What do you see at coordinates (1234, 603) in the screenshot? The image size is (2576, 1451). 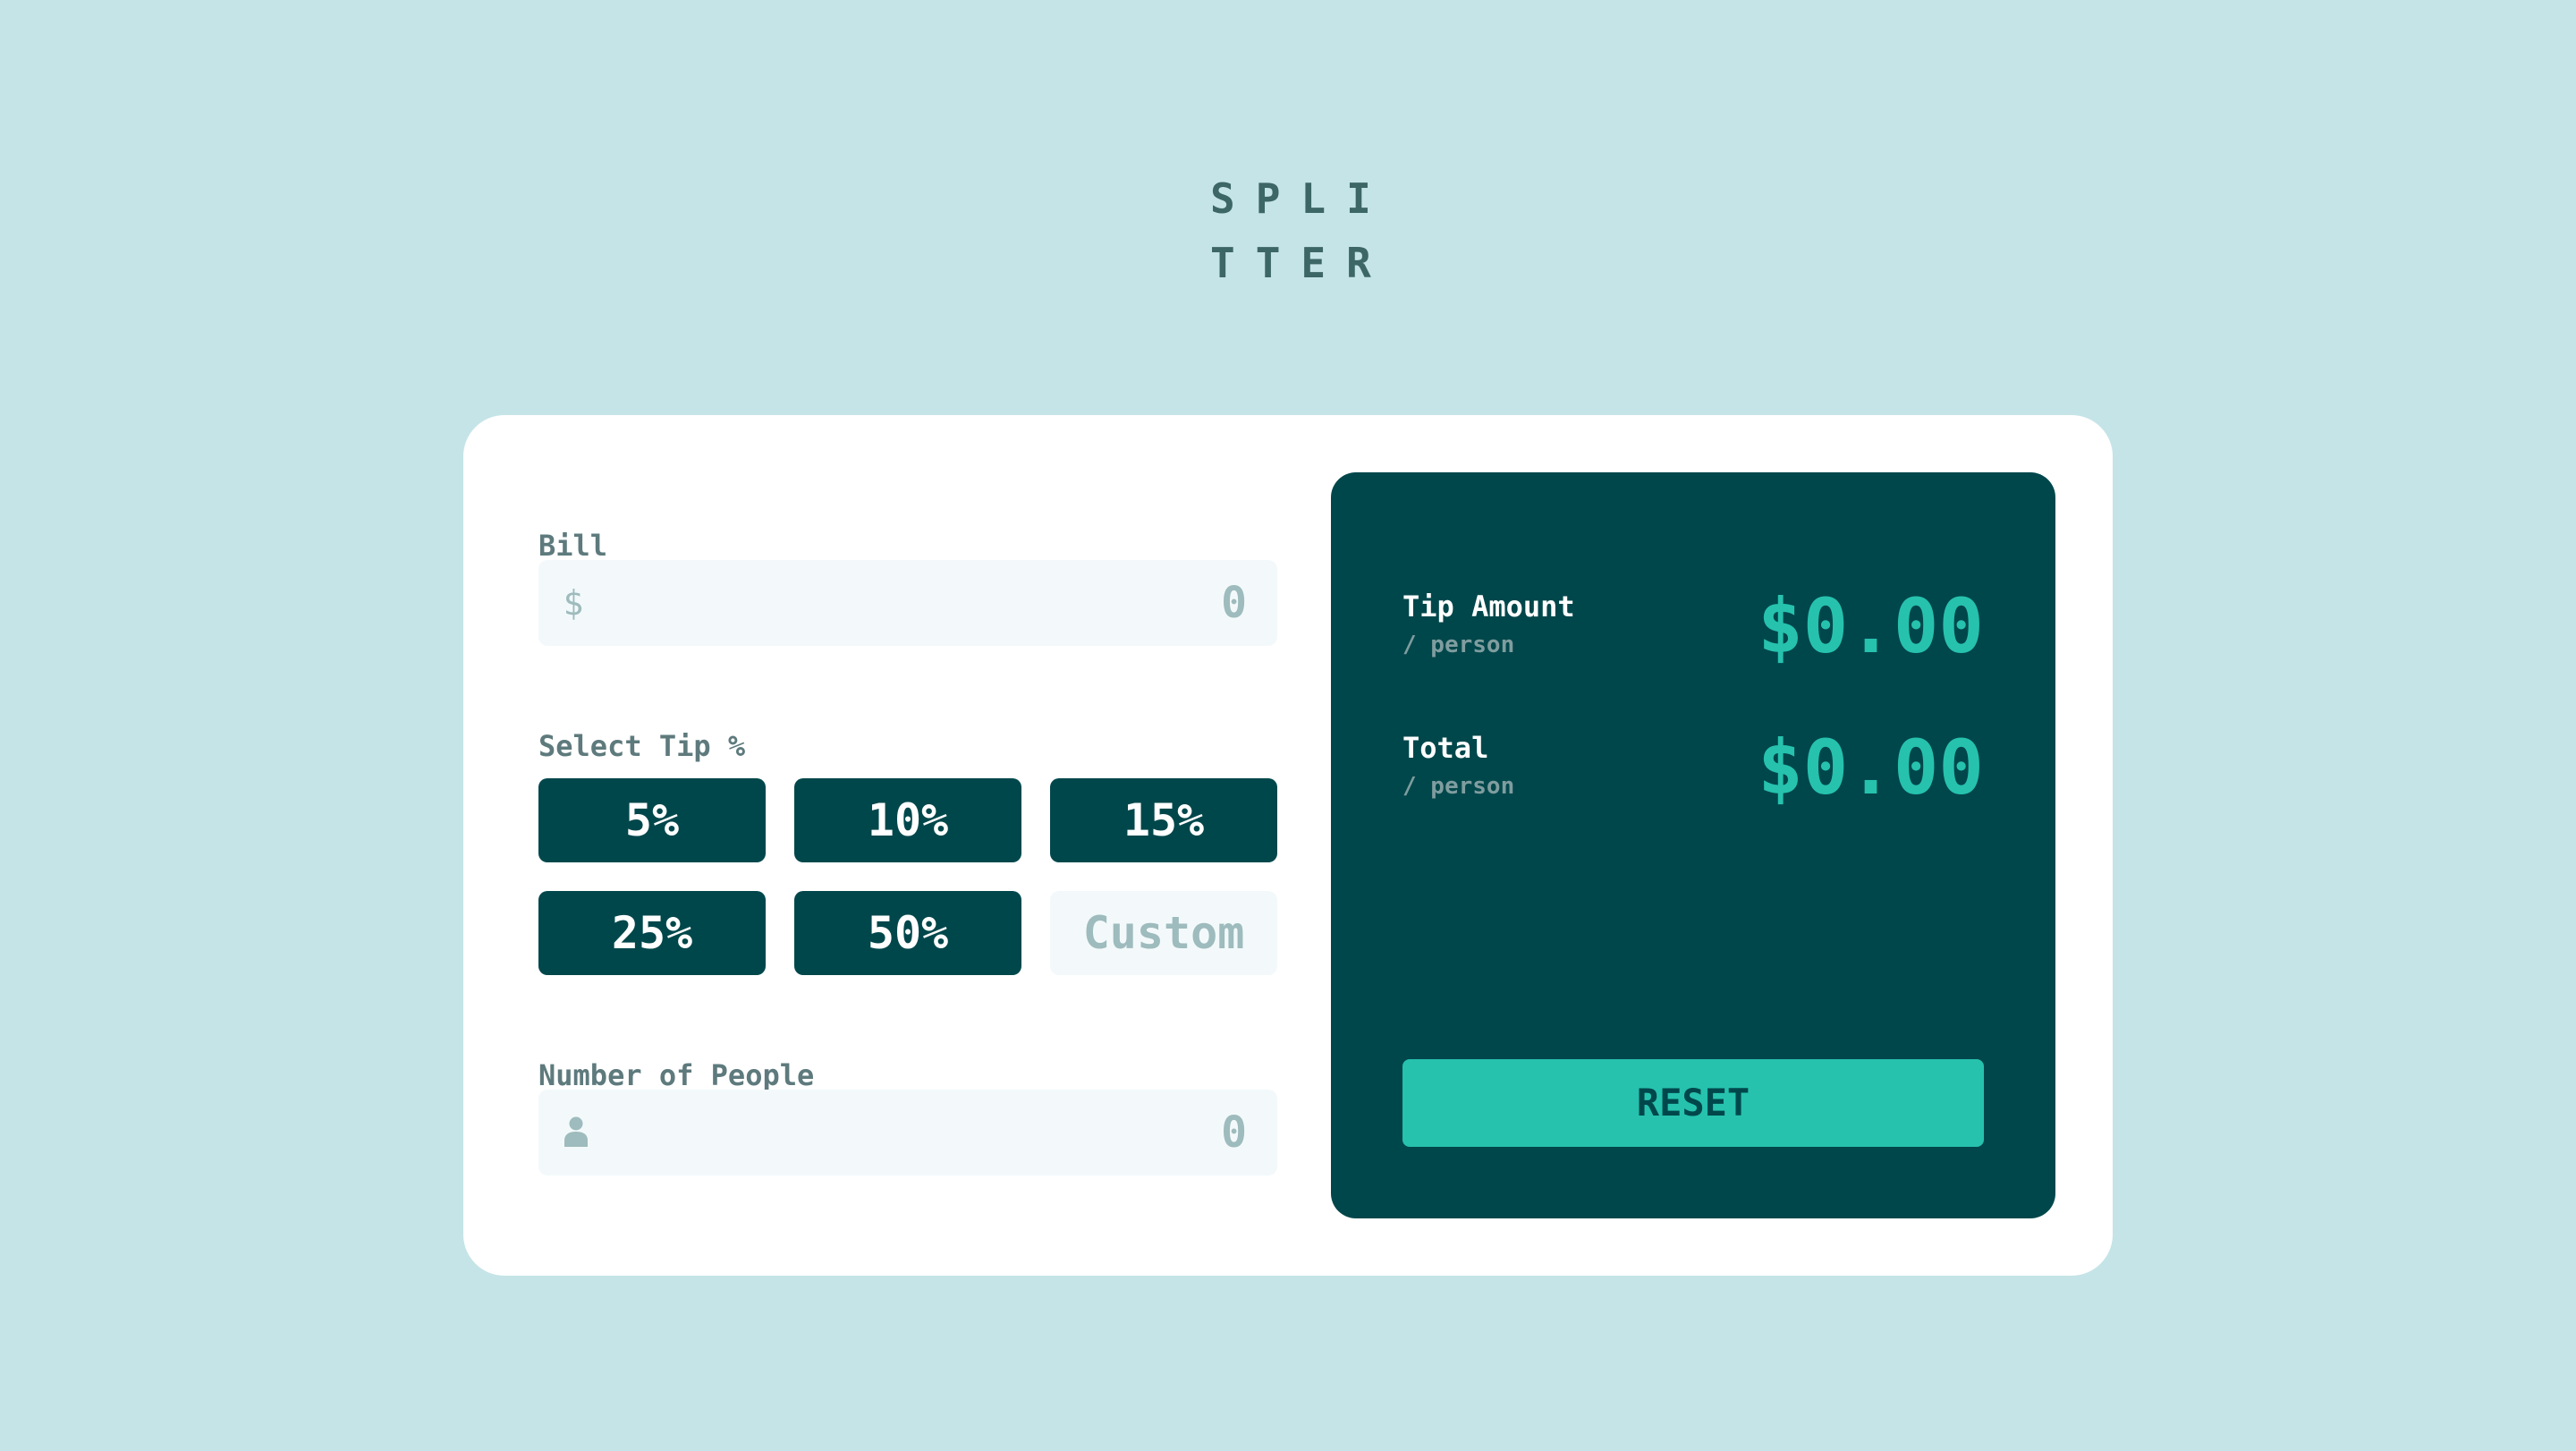 I see `bill-value: 0` at bounding box center [1234, 603].